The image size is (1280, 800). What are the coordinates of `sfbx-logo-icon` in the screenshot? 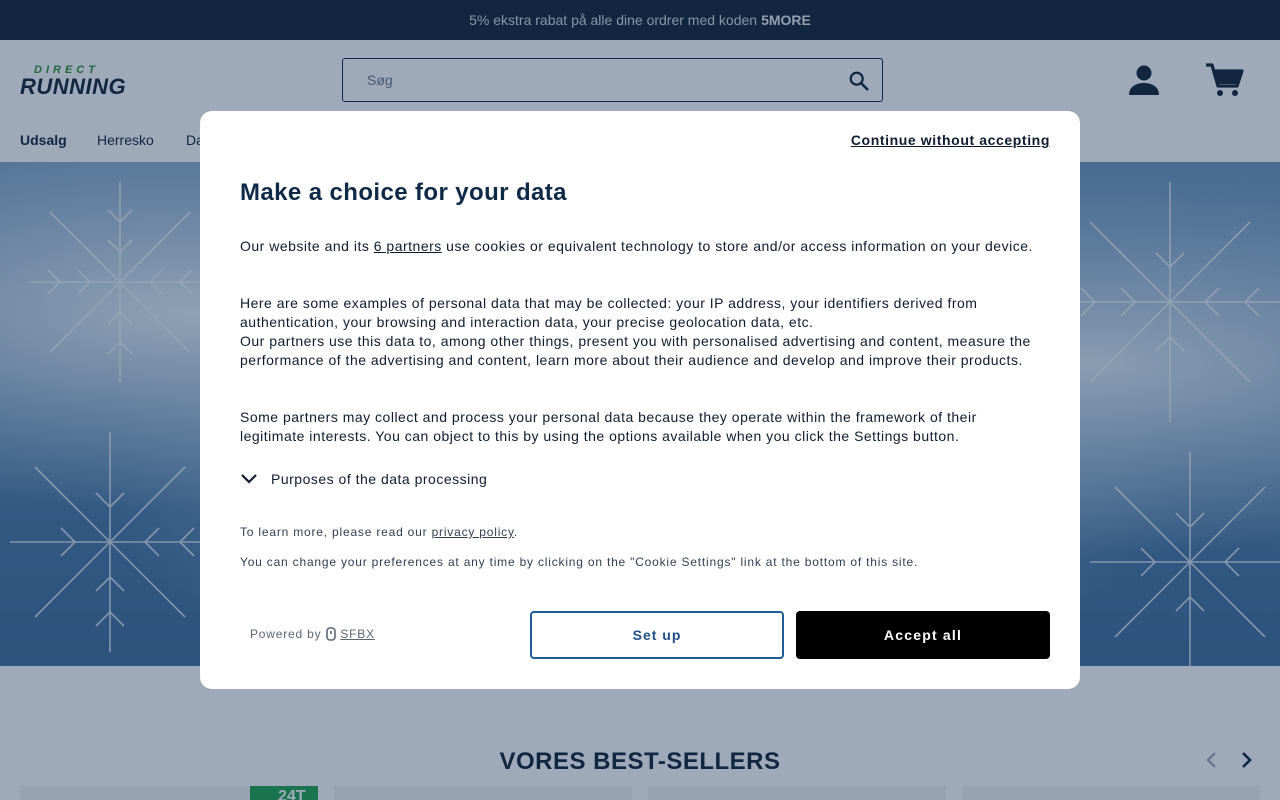 It's located at (331, 634).